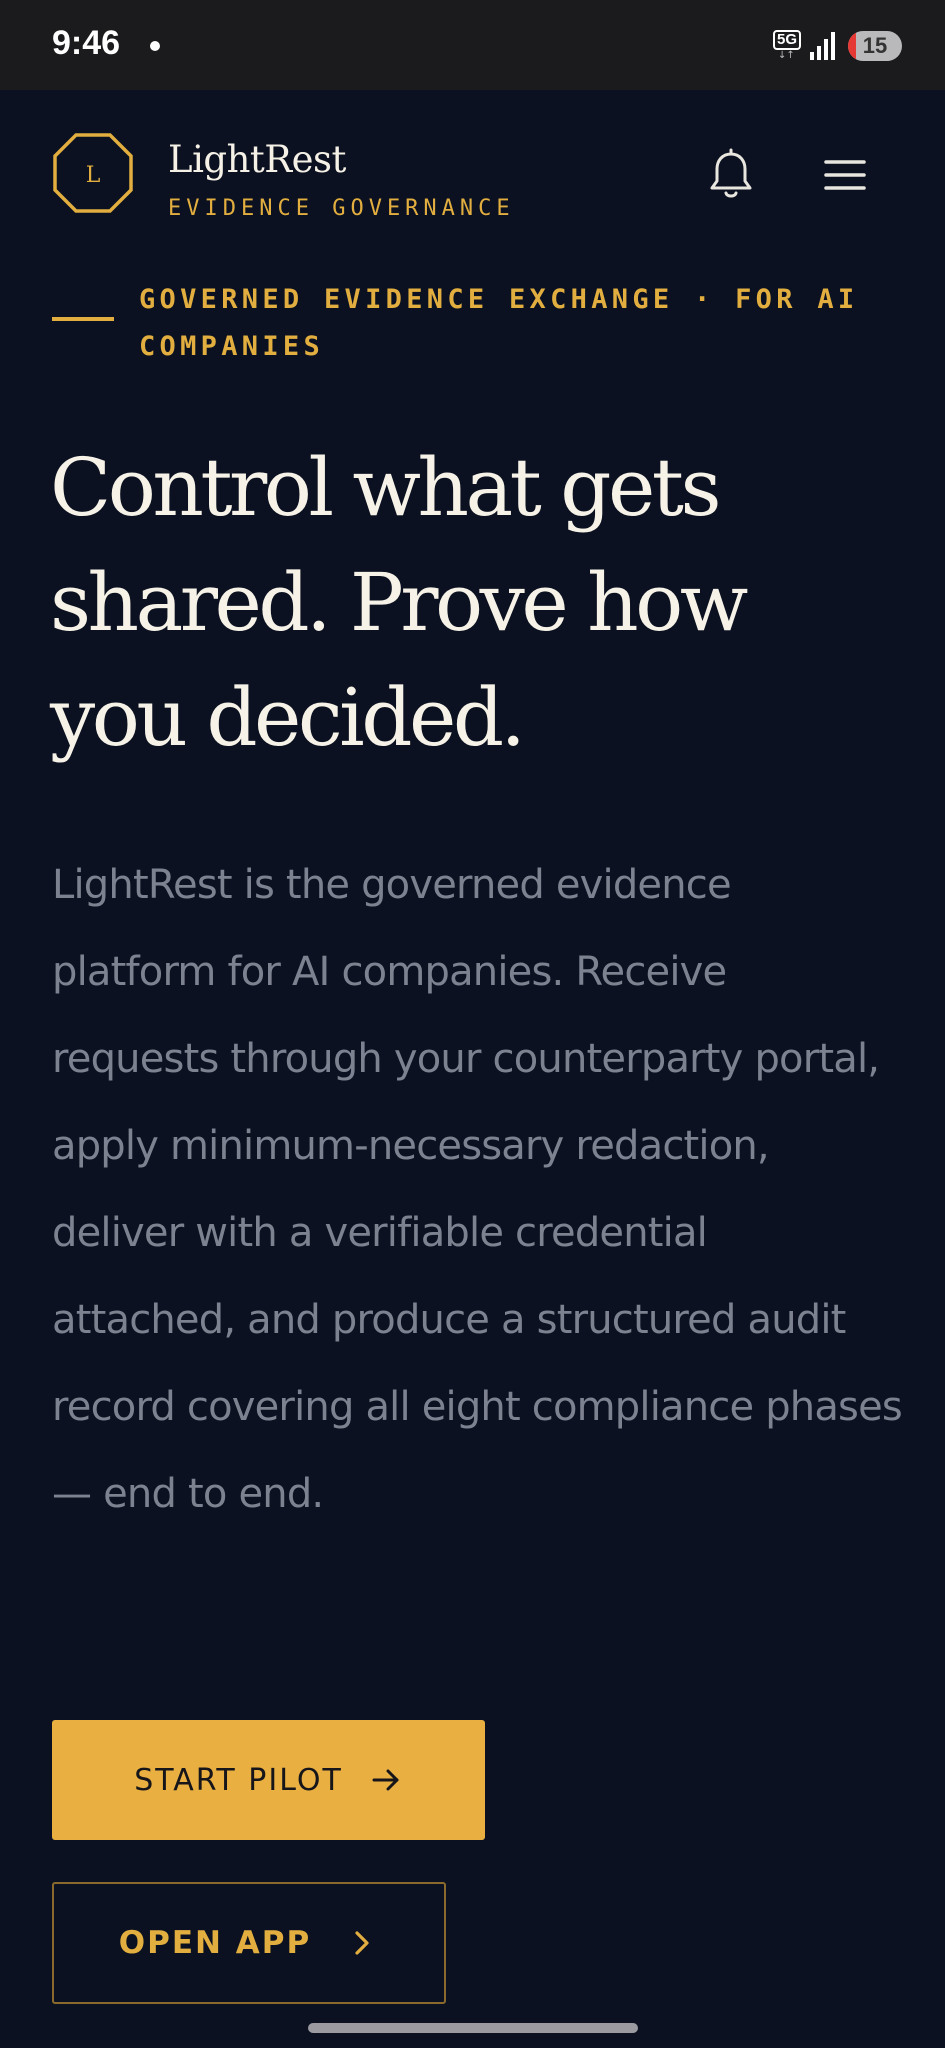  What do you see at coordinates (93, 175) in the screenshot?
I see `logo-letter: L` at bounding box center [93, 175].